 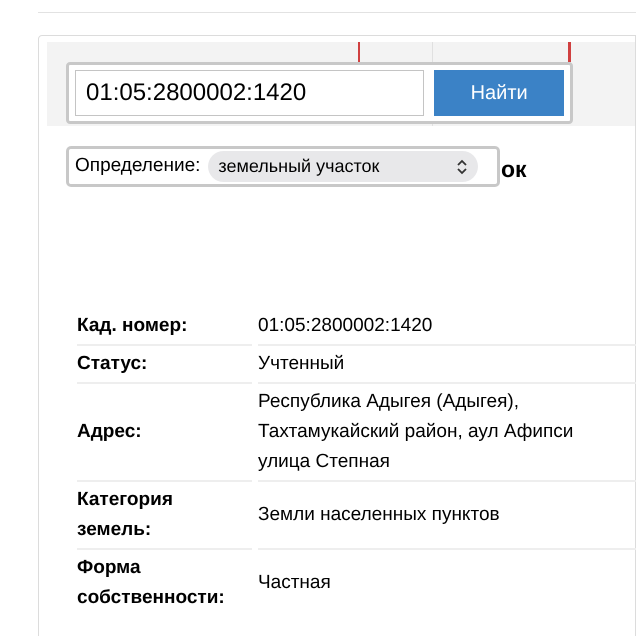 I want to click on field-label: Адрес:, so click(x=164, y=433).